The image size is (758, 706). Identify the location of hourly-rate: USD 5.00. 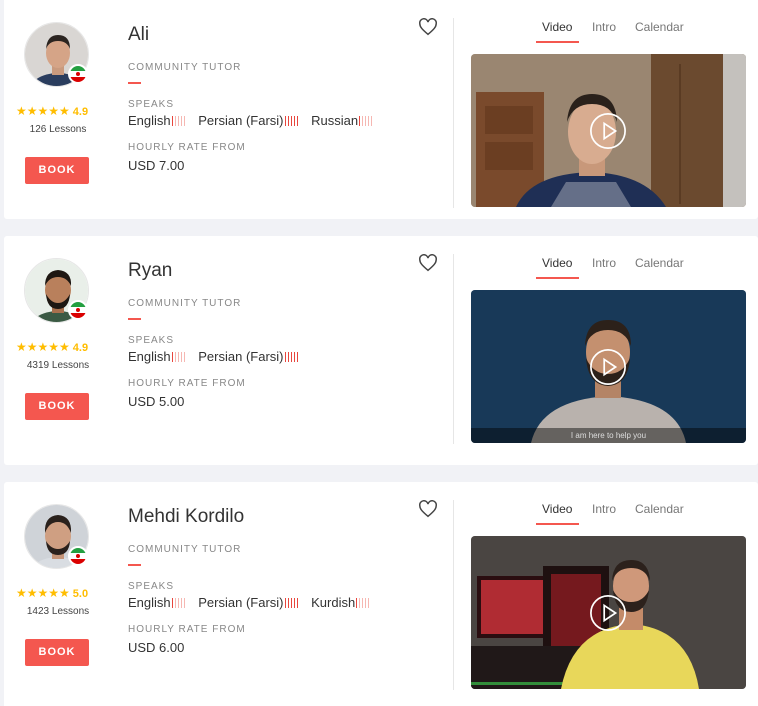
(156, 401).